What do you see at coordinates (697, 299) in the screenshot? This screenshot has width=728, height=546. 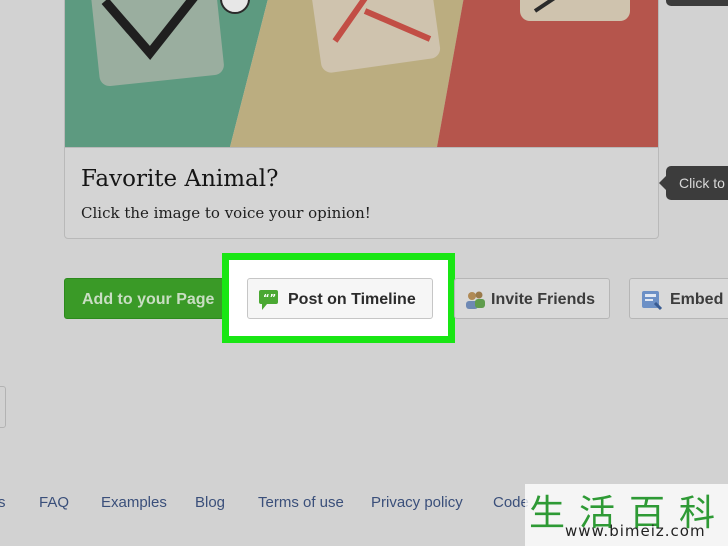 I see `embed-label: Embed` at bounding box center [697, 299].